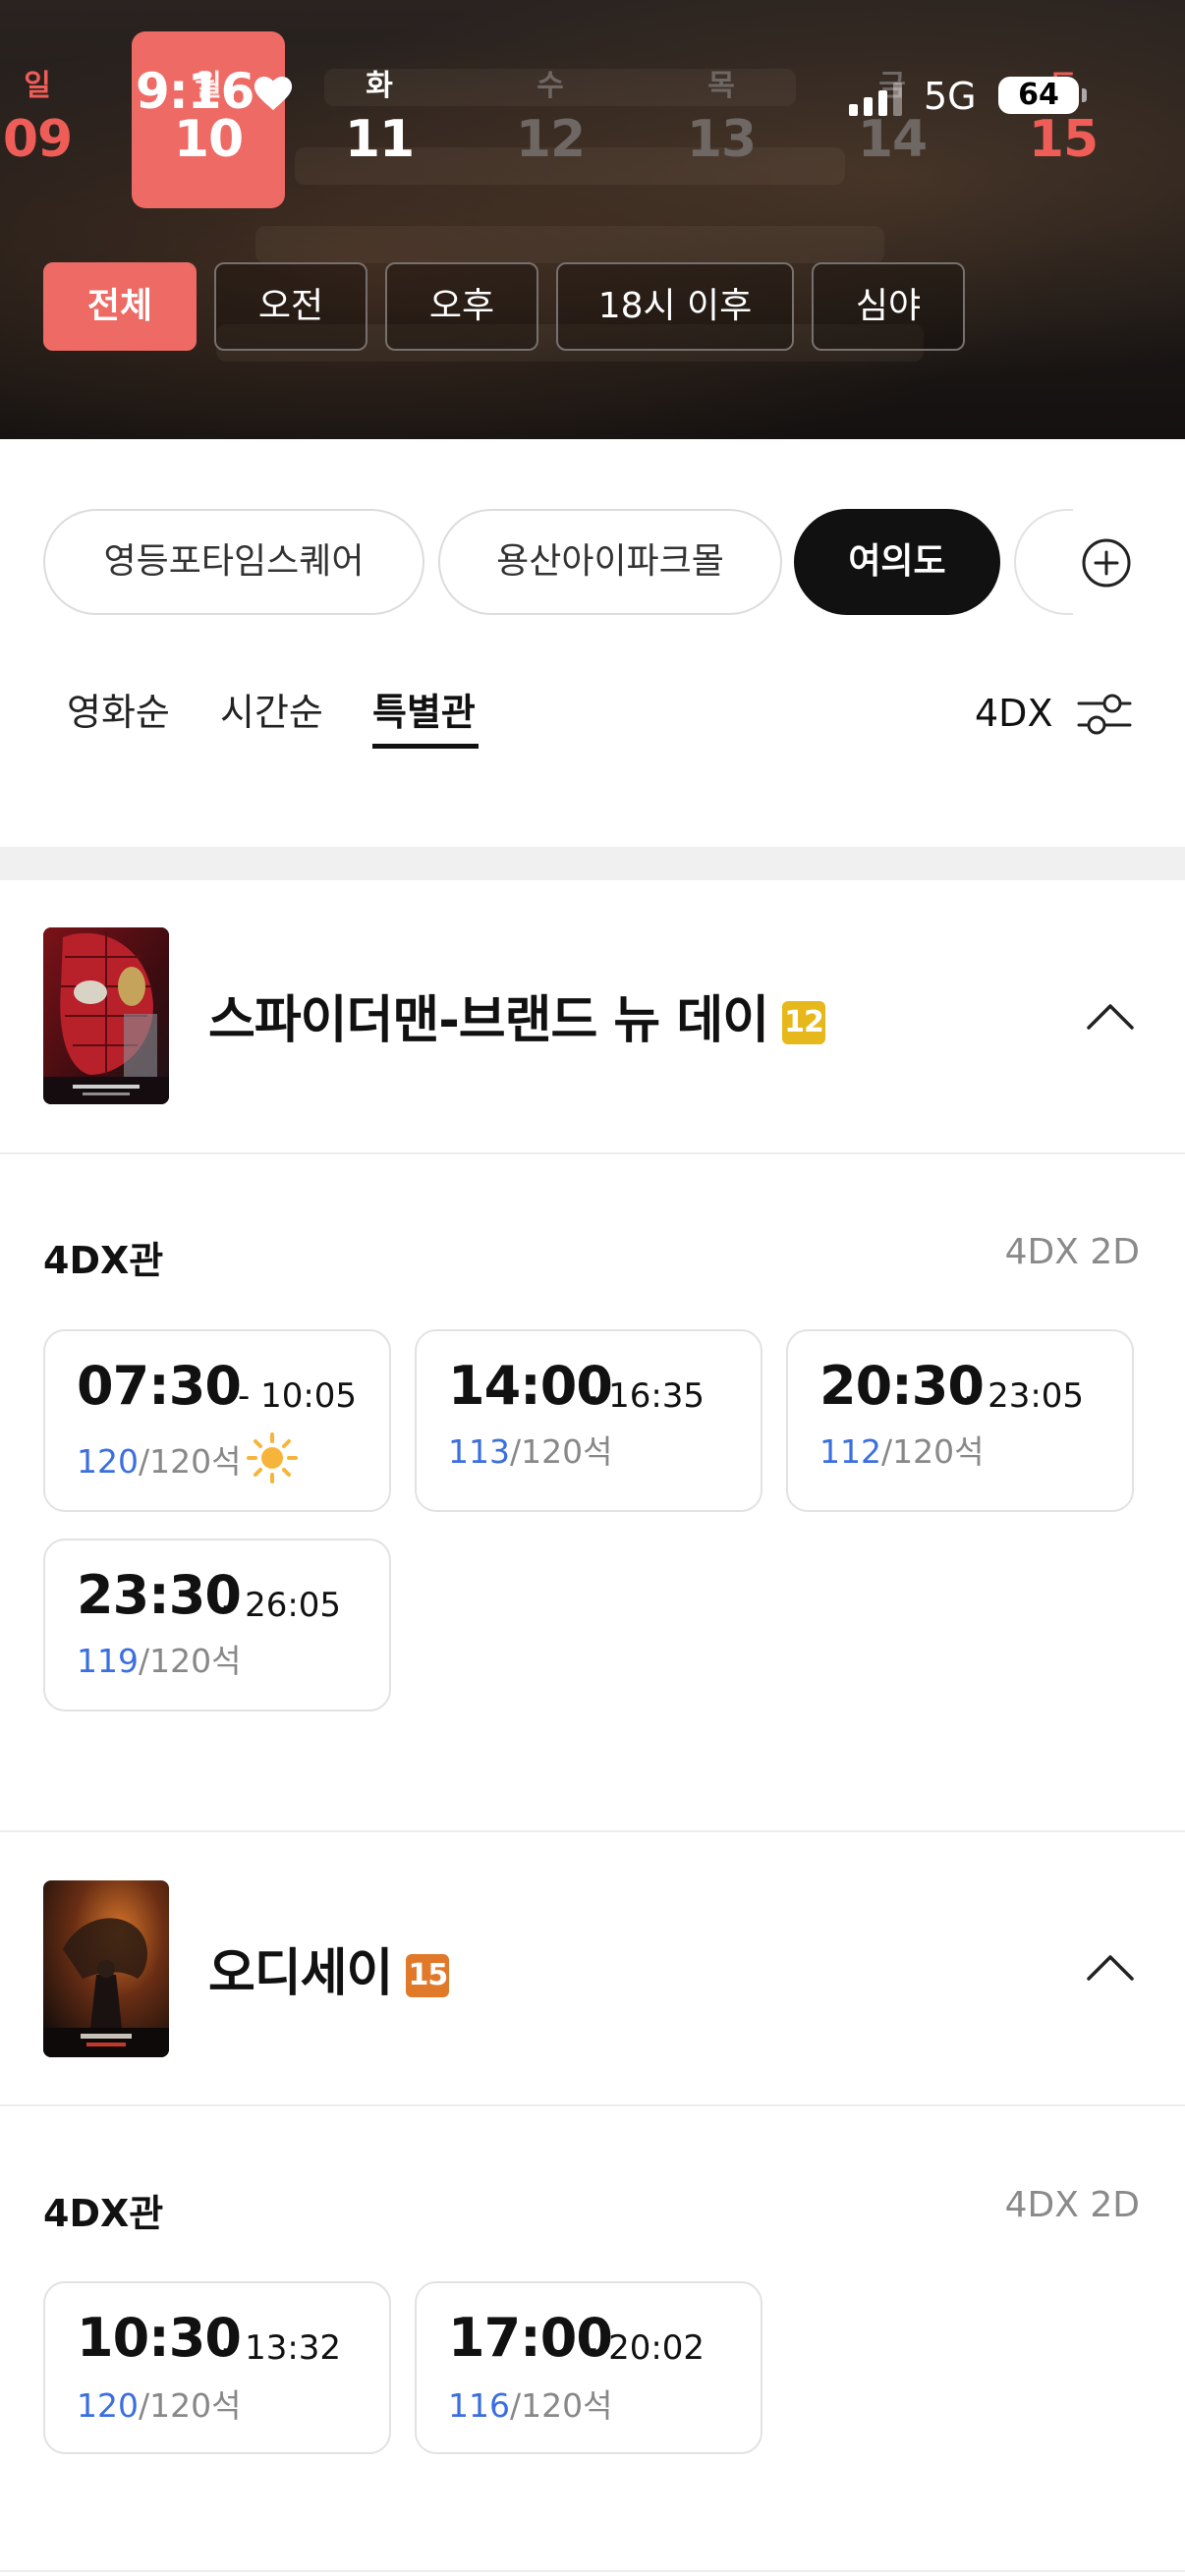  I want to click on seat-count: 119/120석, so click(159, 1658).